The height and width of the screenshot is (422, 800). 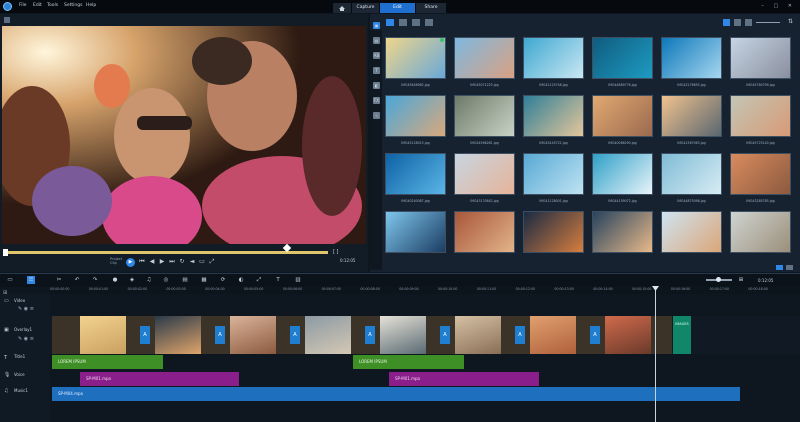 I want to click on split-screen-icon: ▥, so click(x=298, y=280).